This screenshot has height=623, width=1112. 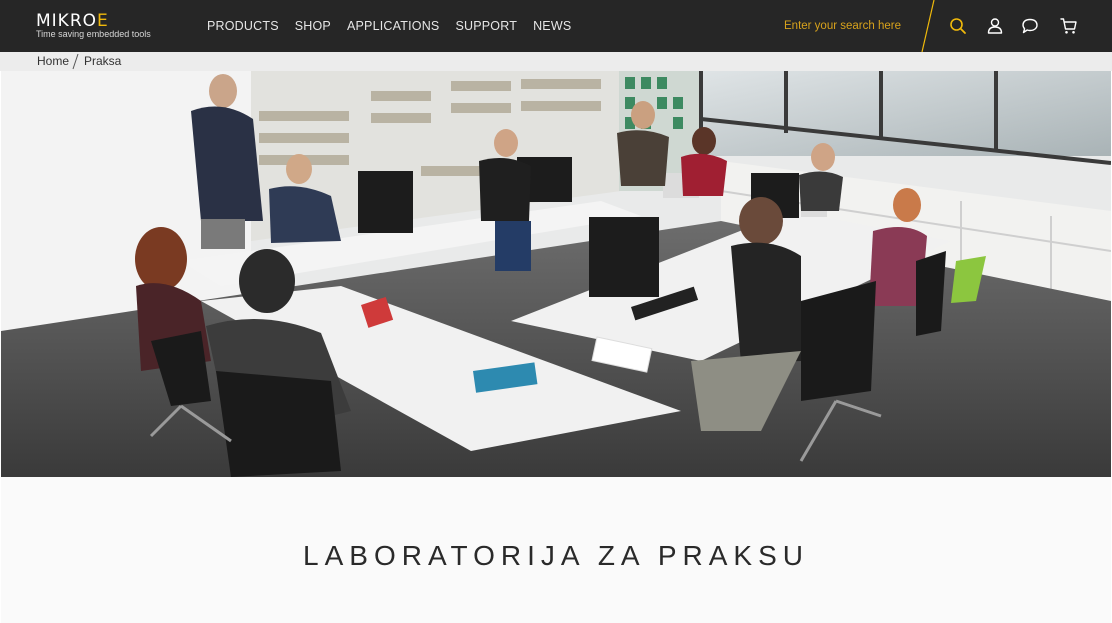 I want to click on logo-tagline: Time saving embedded tools, so click(x=93, y=34).